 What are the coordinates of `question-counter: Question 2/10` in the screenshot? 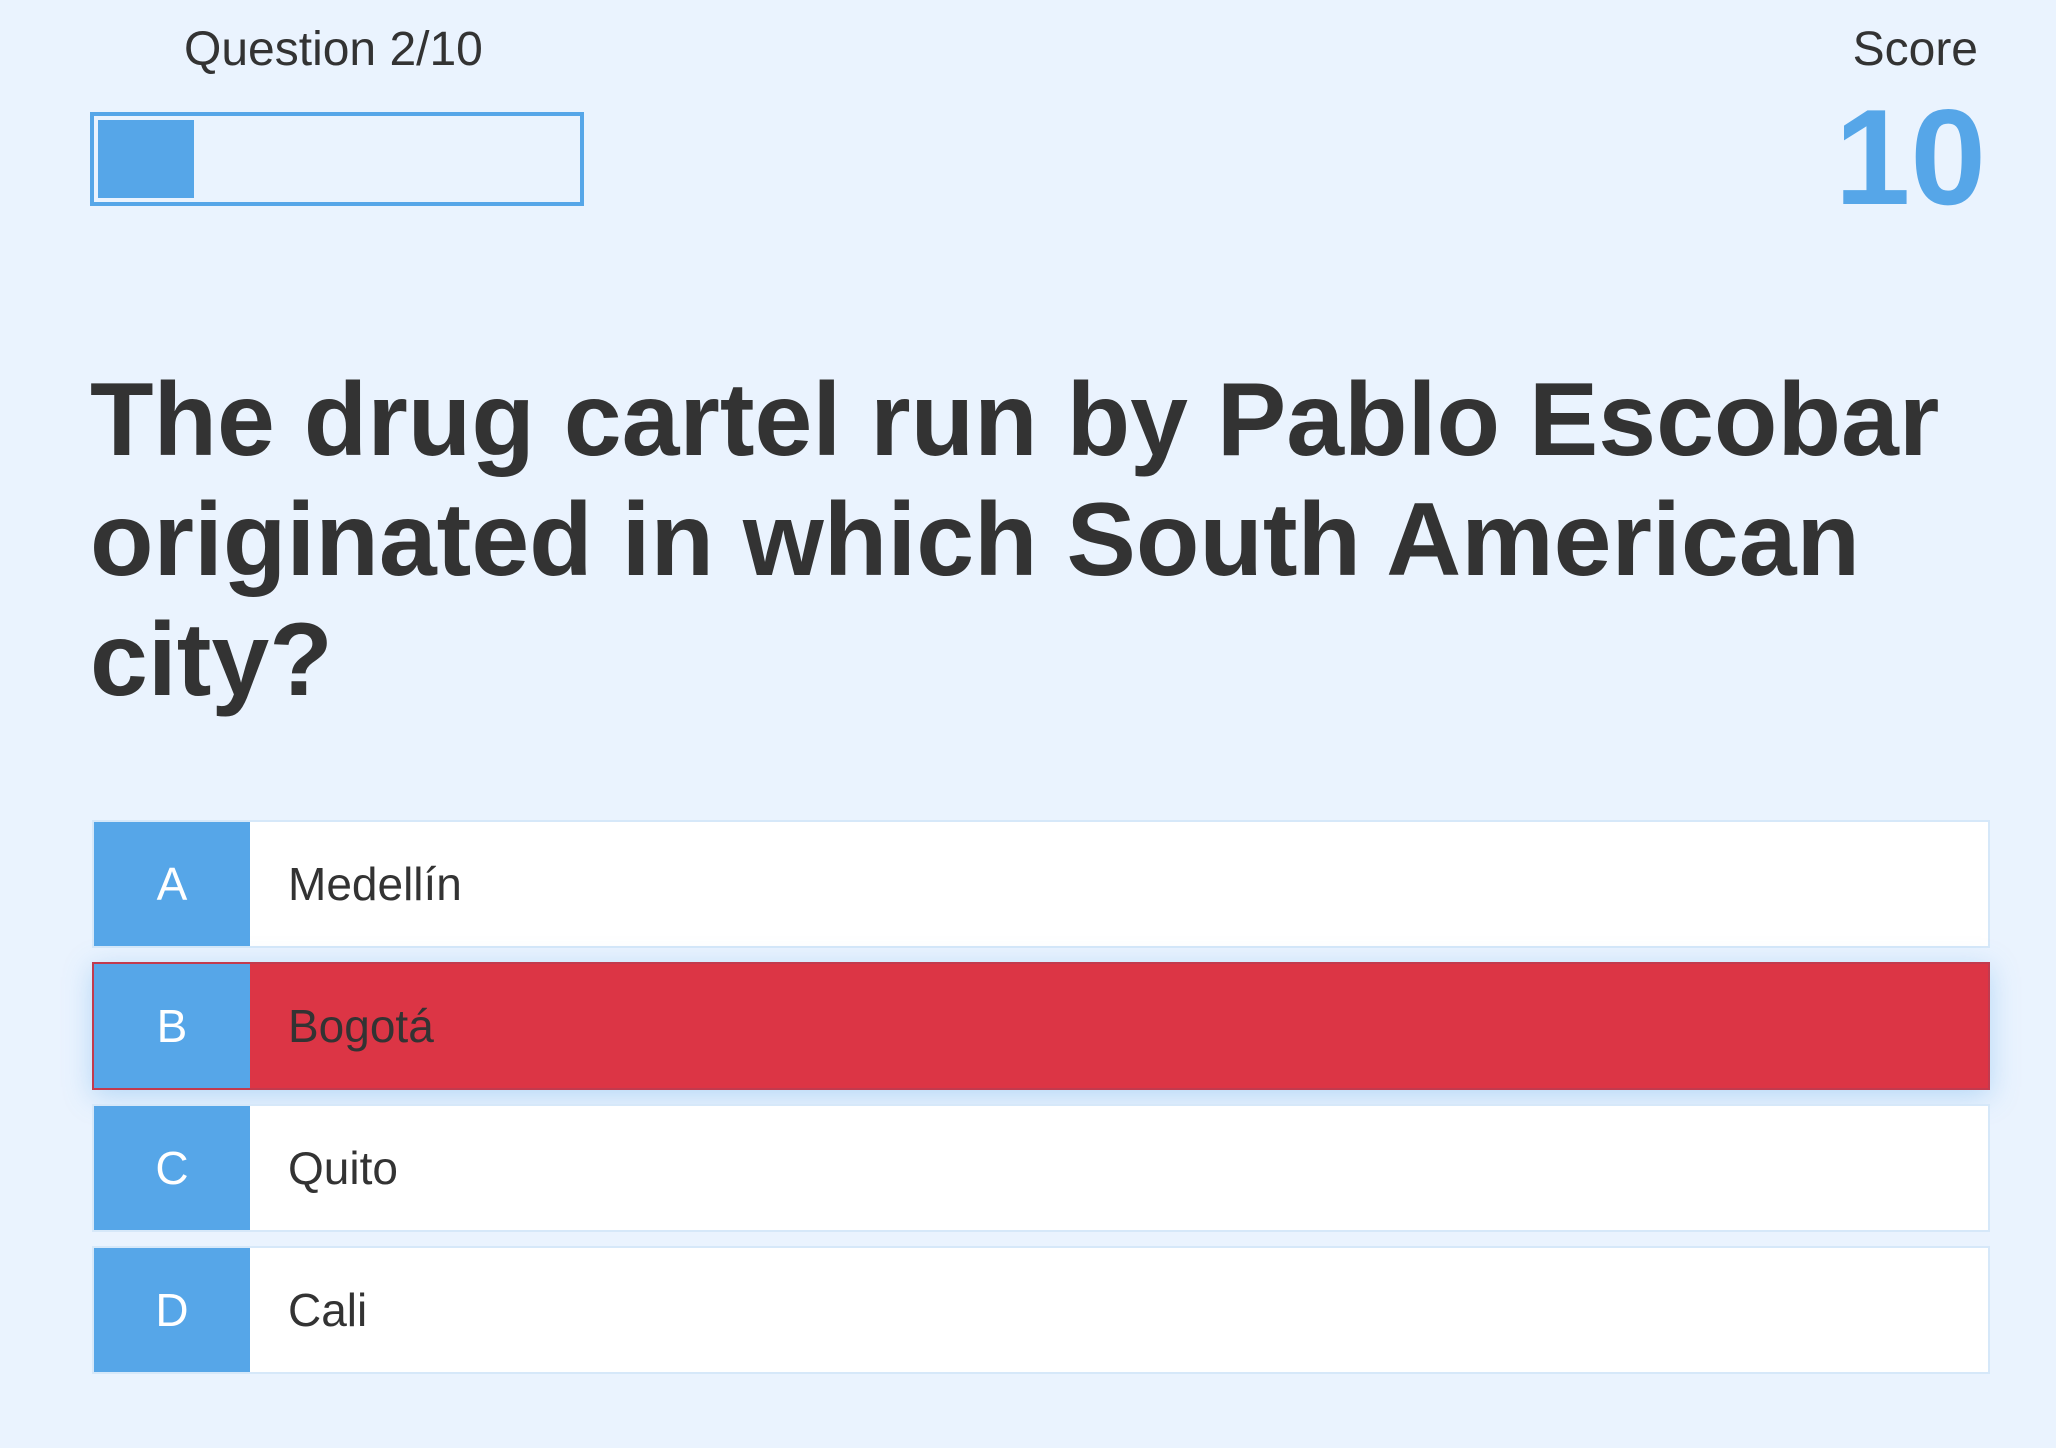 It's located at (333, 49).